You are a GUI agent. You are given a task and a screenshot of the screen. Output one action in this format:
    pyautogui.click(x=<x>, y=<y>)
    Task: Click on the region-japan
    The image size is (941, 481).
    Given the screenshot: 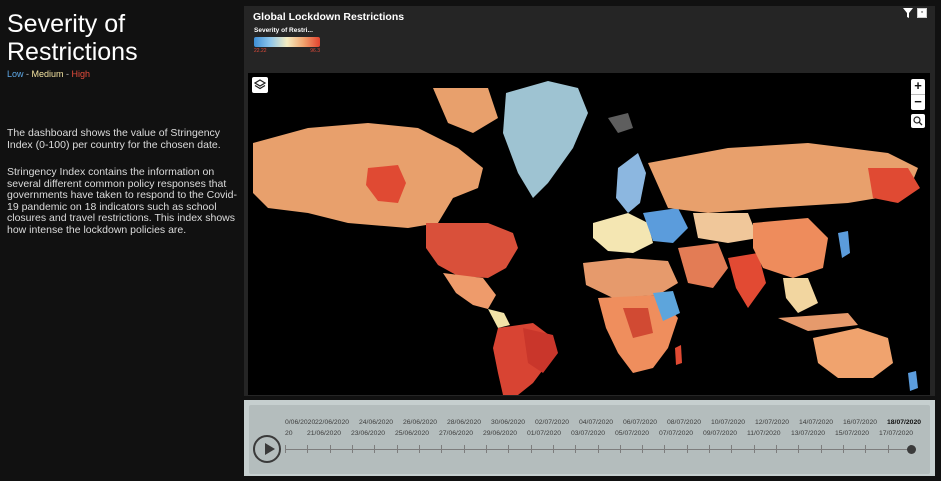 What is the action you would take?
    pyautogui.click(x=844, y=244)
    